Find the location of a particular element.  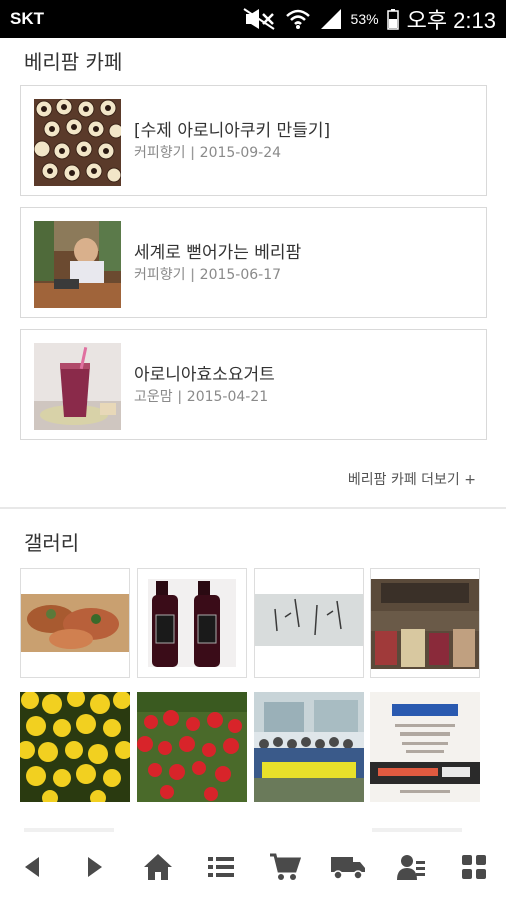

post-author: 고운맘 is located at coordinates (153, 397).